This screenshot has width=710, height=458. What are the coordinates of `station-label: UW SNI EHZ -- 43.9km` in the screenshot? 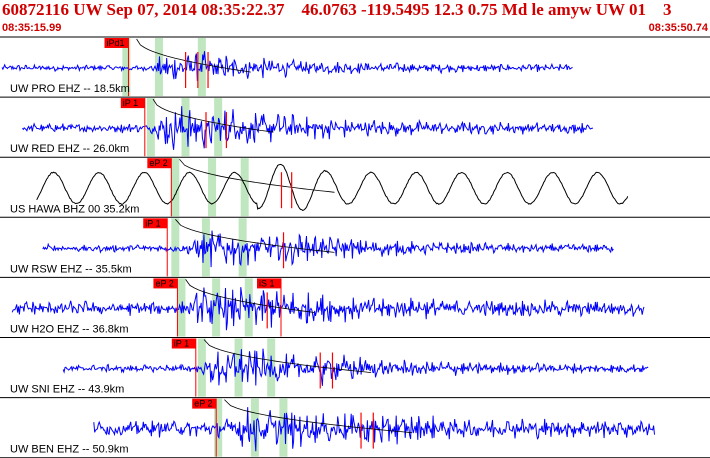 It's located at (67, 390).